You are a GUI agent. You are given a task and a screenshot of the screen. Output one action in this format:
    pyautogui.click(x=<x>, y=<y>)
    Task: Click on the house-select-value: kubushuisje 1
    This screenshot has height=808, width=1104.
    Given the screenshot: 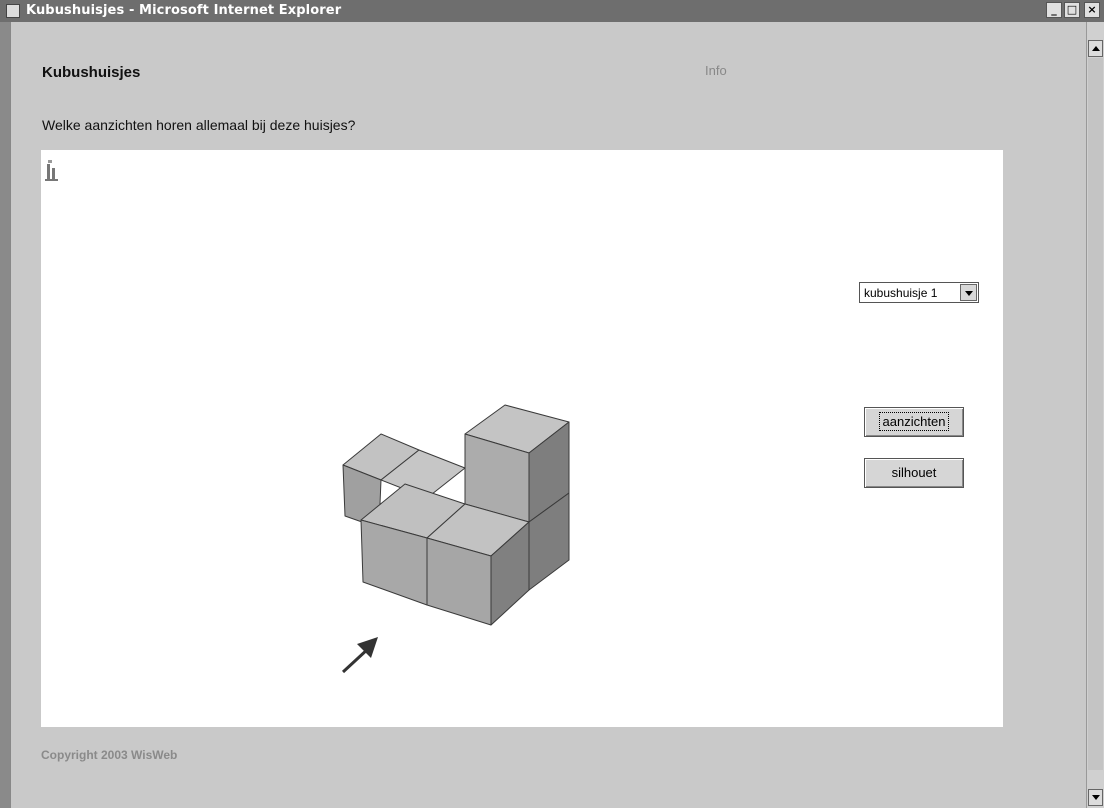 What is the action you would take?
    pyautogui.click(x=901, y=293)
    